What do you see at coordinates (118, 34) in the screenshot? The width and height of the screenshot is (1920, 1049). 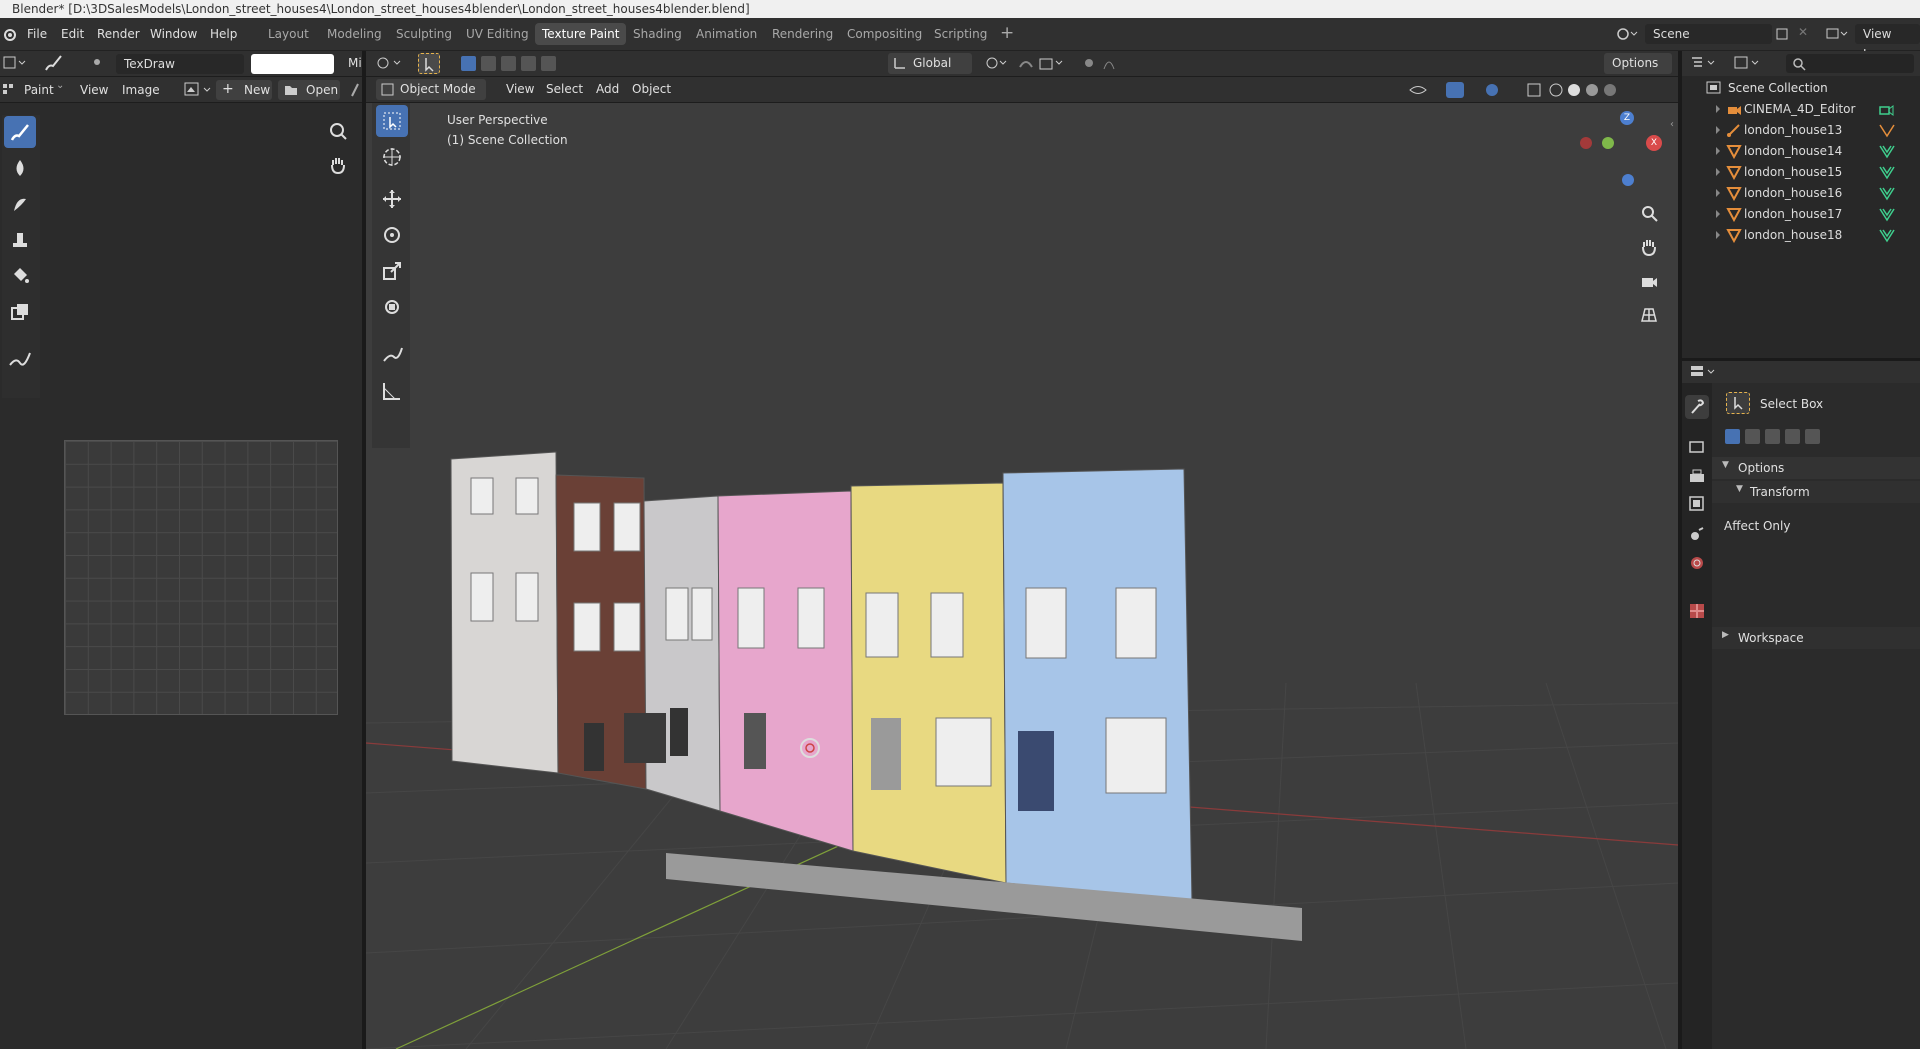 I see `menu-render: Render` at bounding box center [118, 34].